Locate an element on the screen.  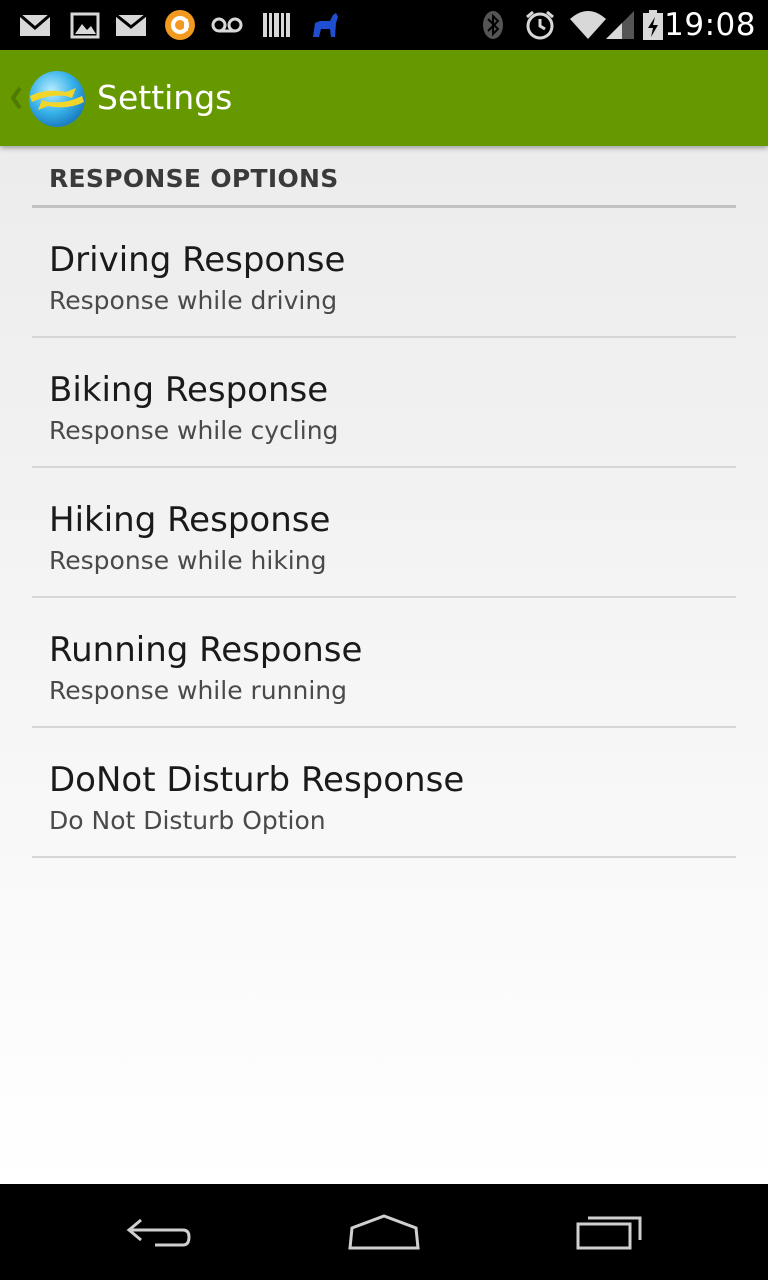
gmail-icon is located at coordinates (35, 24).